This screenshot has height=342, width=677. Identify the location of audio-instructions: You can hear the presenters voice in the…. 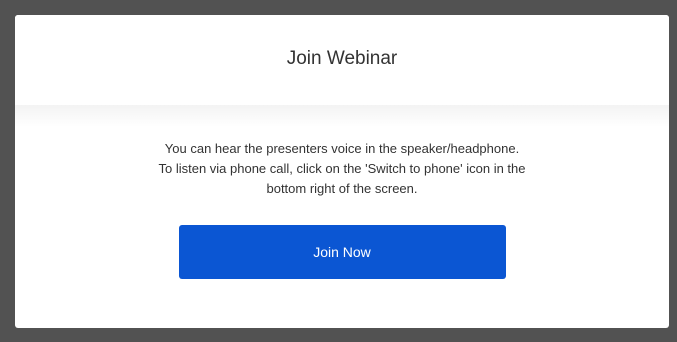
(342, 169).